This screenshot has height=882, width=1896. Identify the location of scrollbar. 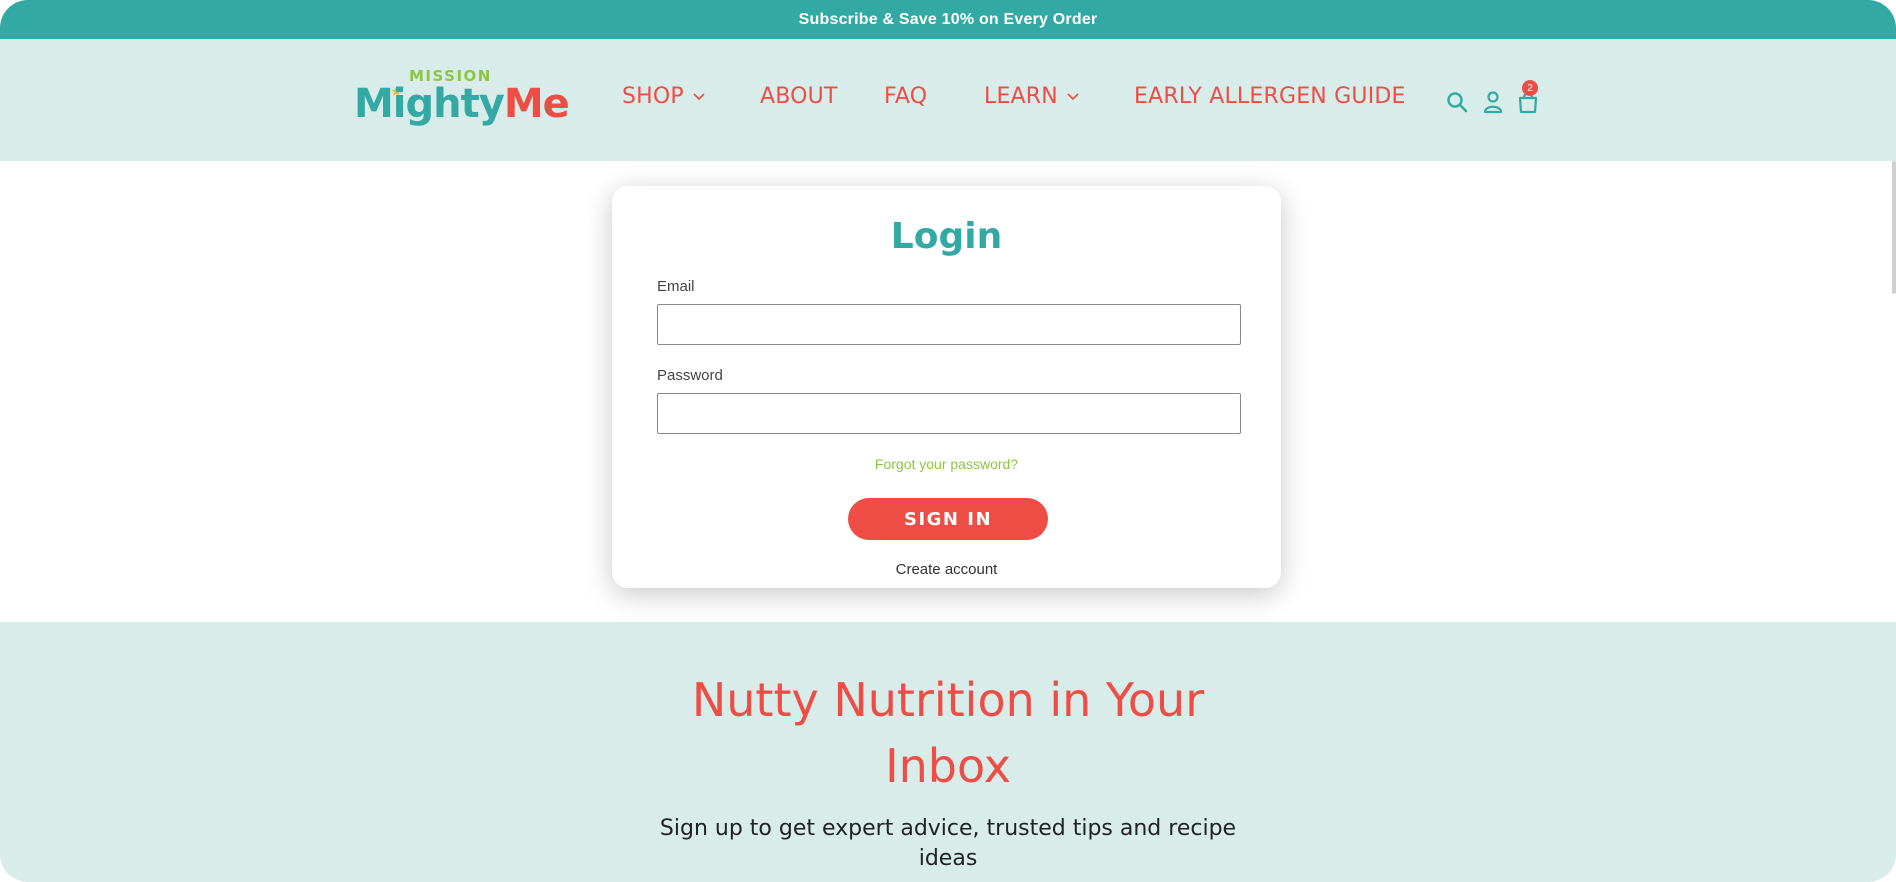
(1894, 227).